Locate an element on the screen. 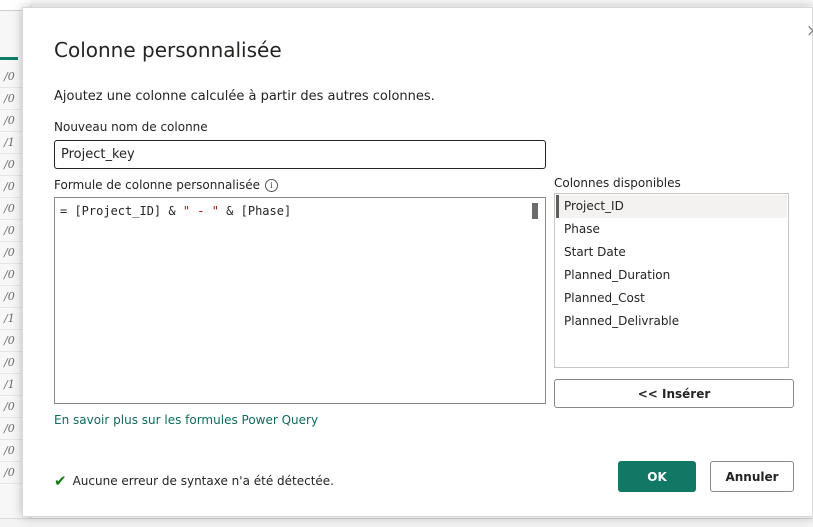 The image size is (813, 527). column-name-input is located at coordinates (300, 154).